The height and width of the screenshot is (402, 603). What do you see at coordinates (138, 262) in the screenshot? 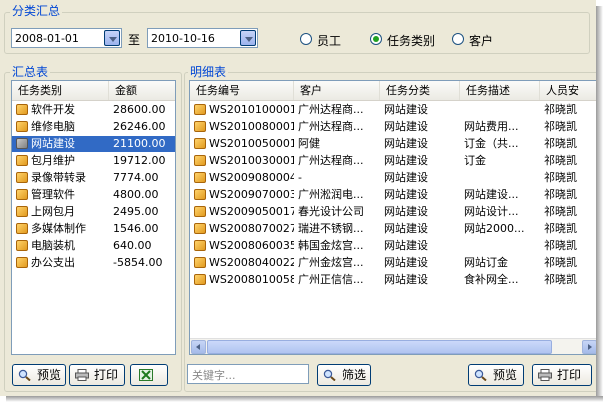
I see `amount-cell: -5854.00` at bounding box center [138, 262].